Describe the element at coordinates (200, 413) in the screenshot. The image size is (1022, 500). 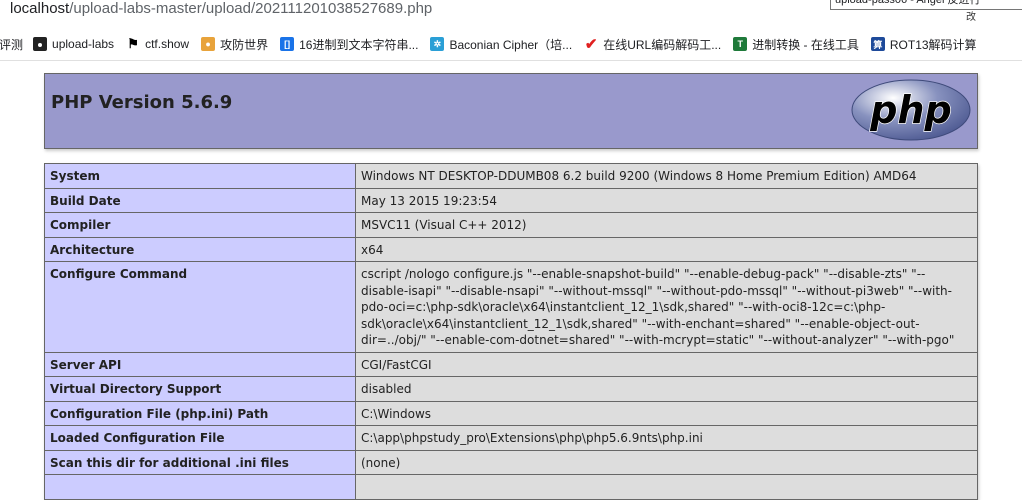
I see `row-key: Configuration File (php.ini) Path` at that location.